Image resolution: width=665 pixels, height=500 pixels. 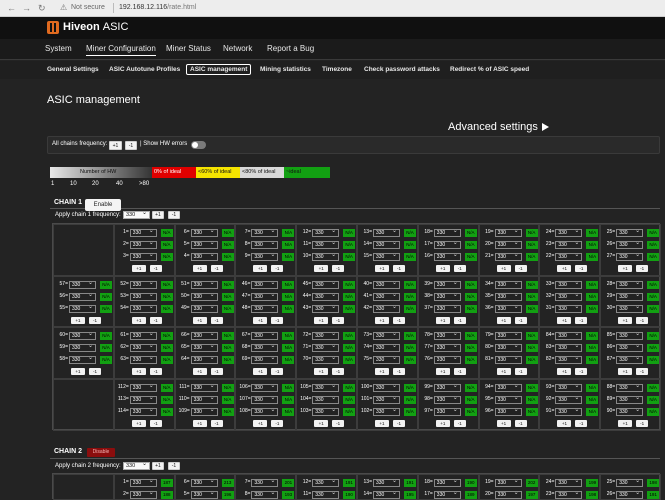 I want to click on chain2-plus-button: +1, so click(x=158, y=466).